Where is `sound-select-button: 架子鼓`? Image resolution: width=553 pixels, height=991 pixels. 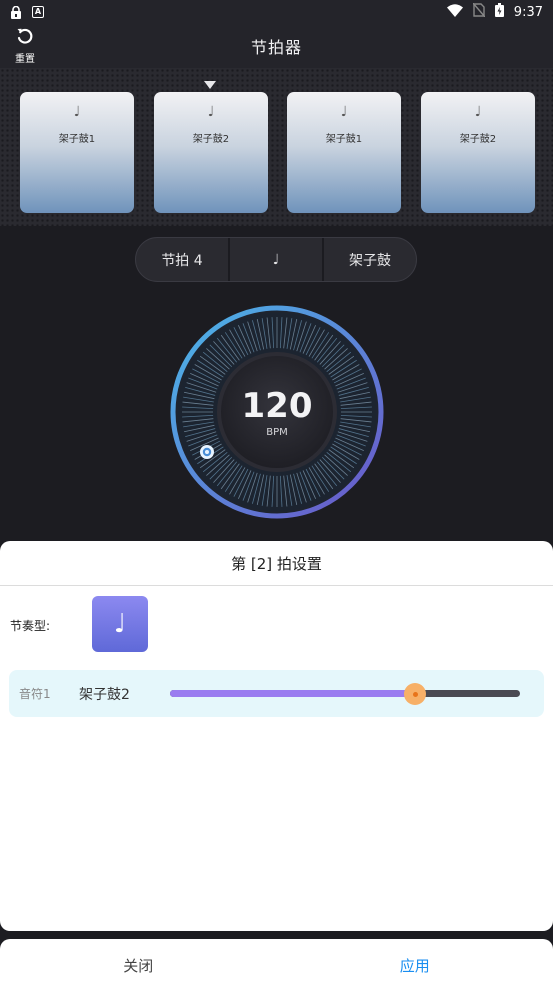 sound-select-button: 架子鼓 is located at coordinates (370, 259).